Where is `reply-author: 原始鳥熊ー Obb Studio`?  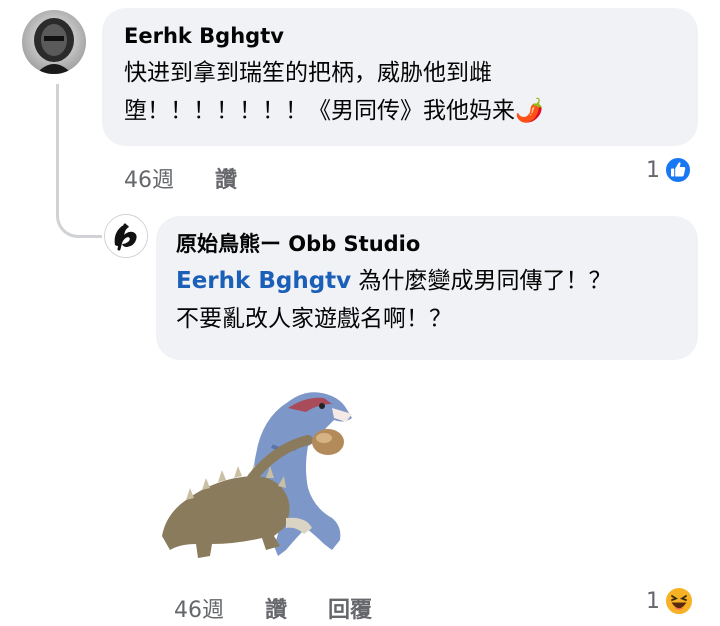
reply-author: 原始鳥熊ー Obb Studio is located at coordinates (427, 244).